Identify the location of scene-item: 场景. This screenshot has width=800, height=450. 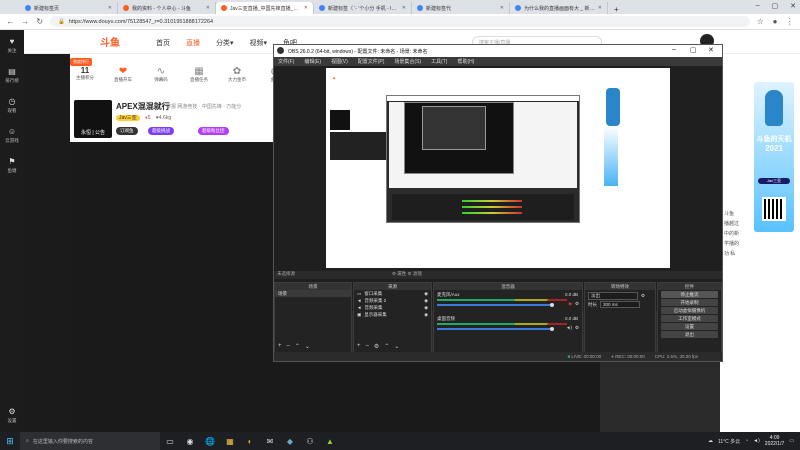
(313, 293).